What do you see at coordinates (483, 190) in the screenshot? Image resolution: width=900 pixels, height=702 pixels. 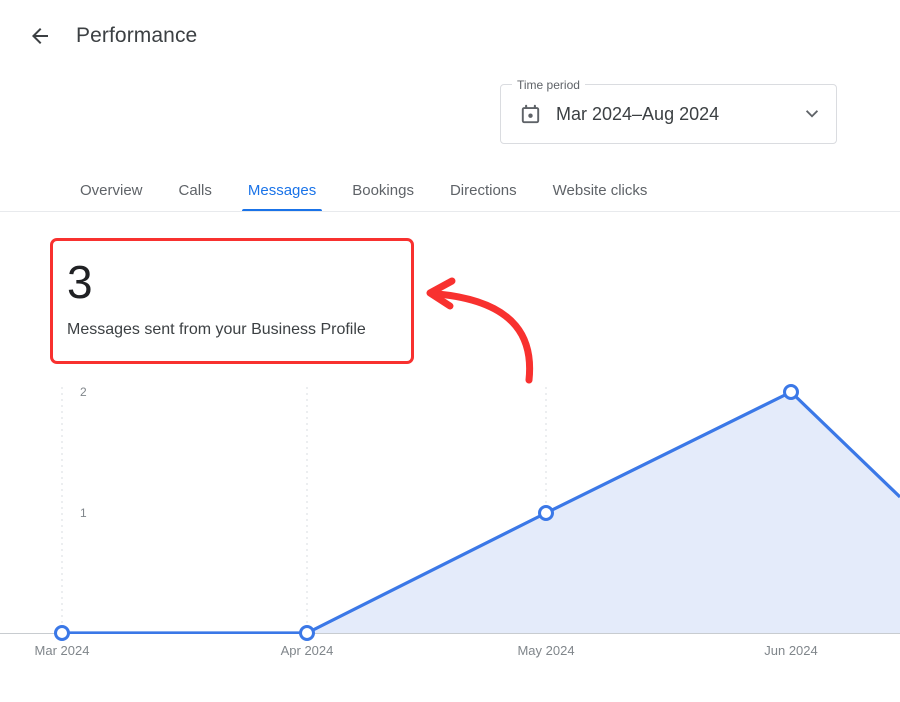 I see `tab-directions: Directions` at bounding box center [483, 190].